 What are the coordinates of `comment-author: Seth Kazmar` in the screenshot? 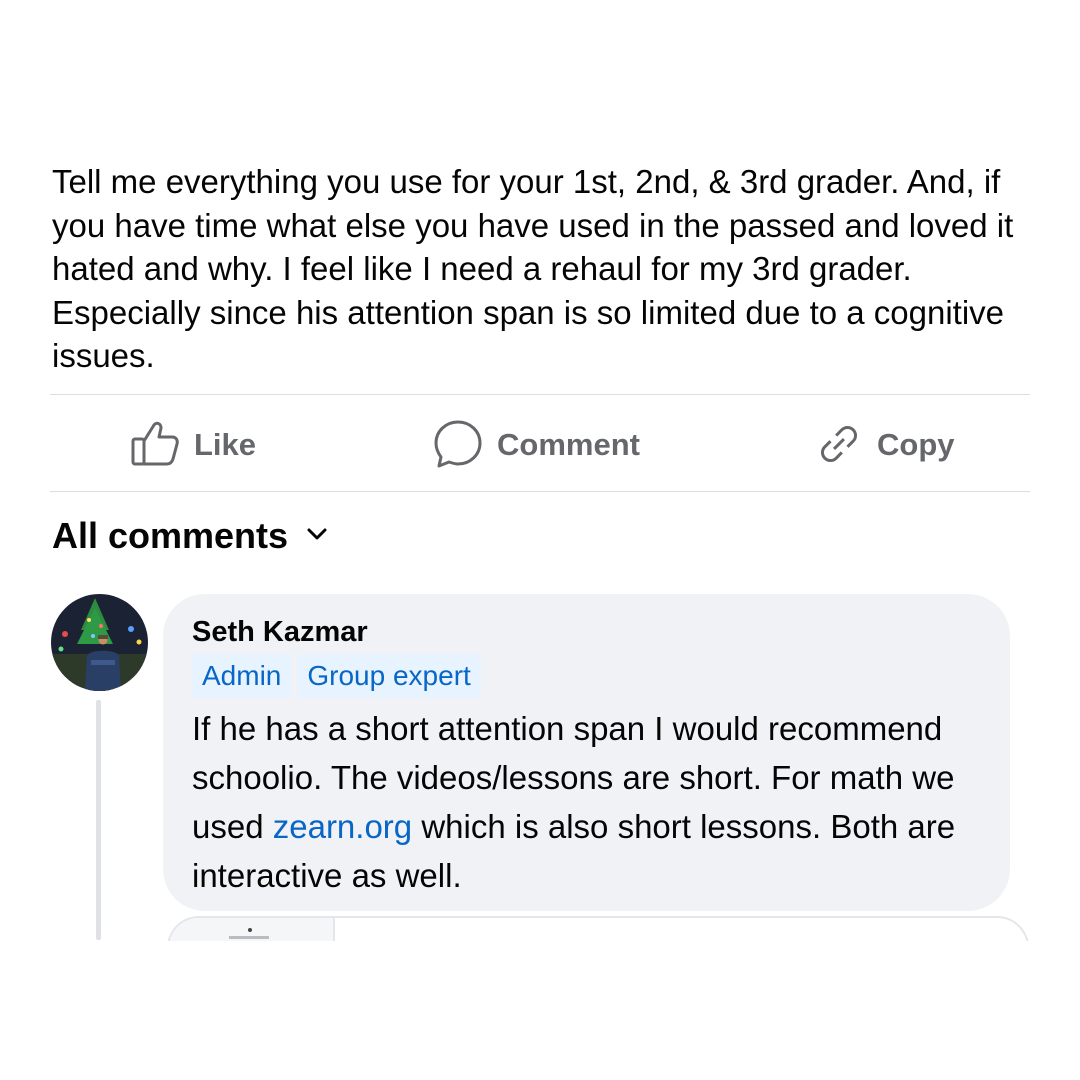 It's located at (280, 632).